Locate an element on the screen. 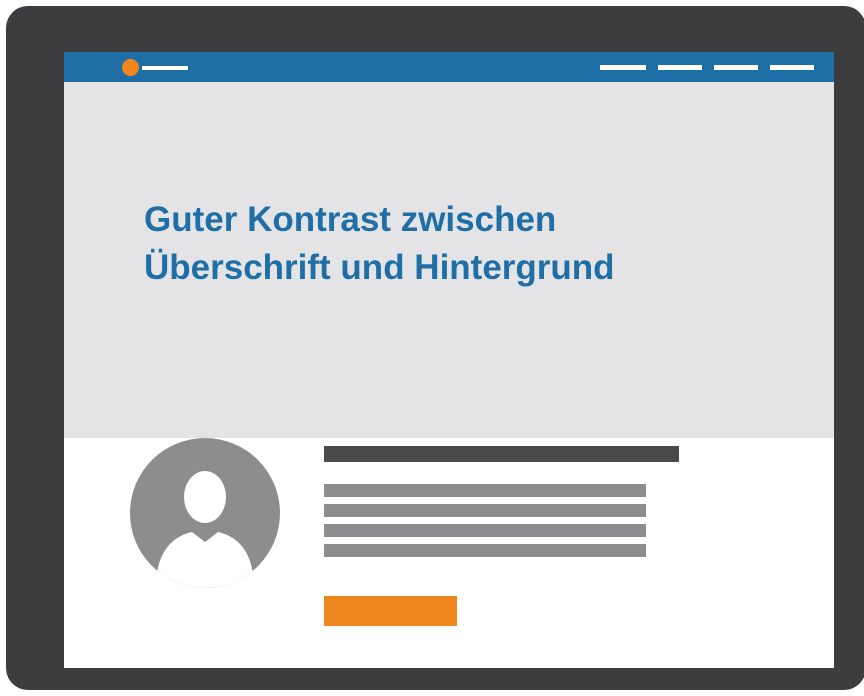  logo-dot-icon is located at coordinates (130, 67).